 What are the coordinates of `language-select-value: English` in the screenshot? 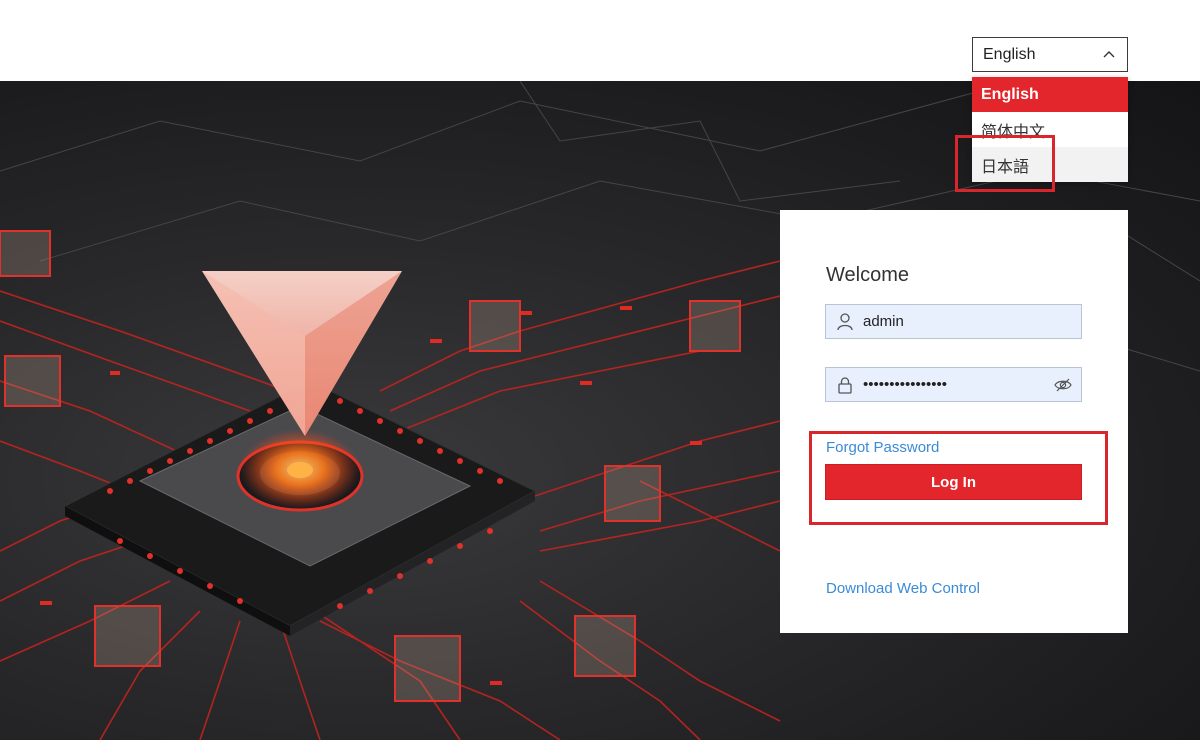 It's located at (1009, 54).